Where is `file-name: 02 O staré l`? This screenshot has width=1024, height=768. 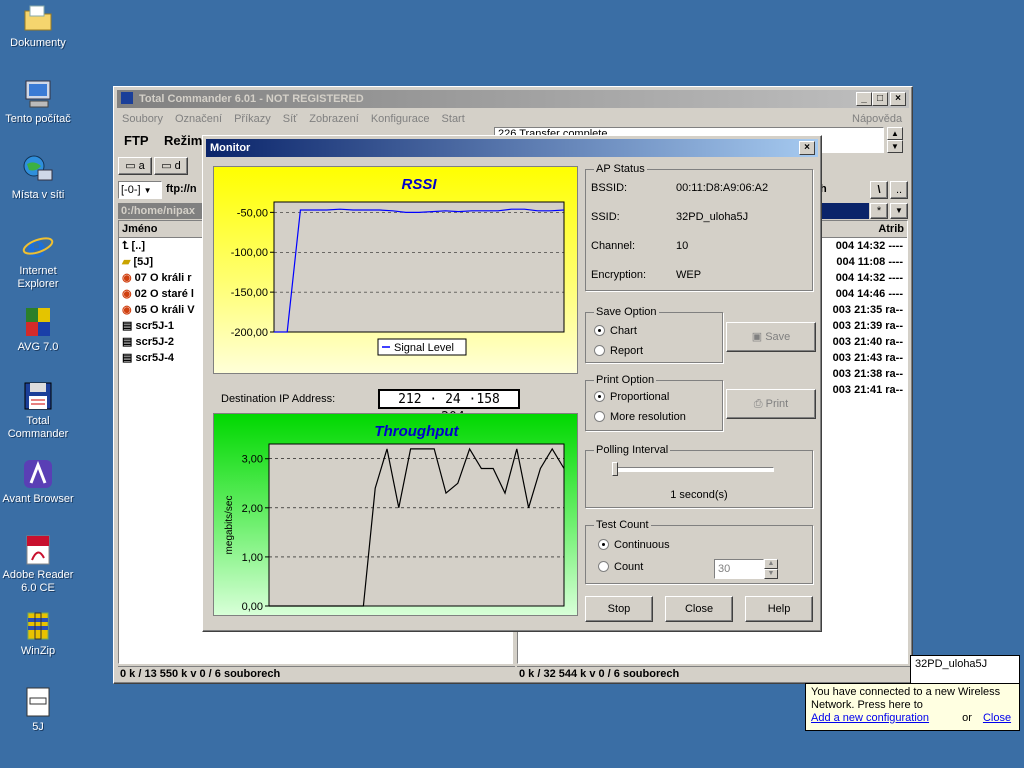
file-name: 02 O staré l is located at coordinates (164, 294).